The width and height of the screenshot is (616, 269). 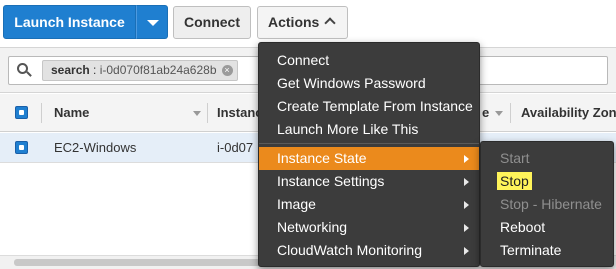 I want to click on caret-down-icon, so click(x=153, y=23).